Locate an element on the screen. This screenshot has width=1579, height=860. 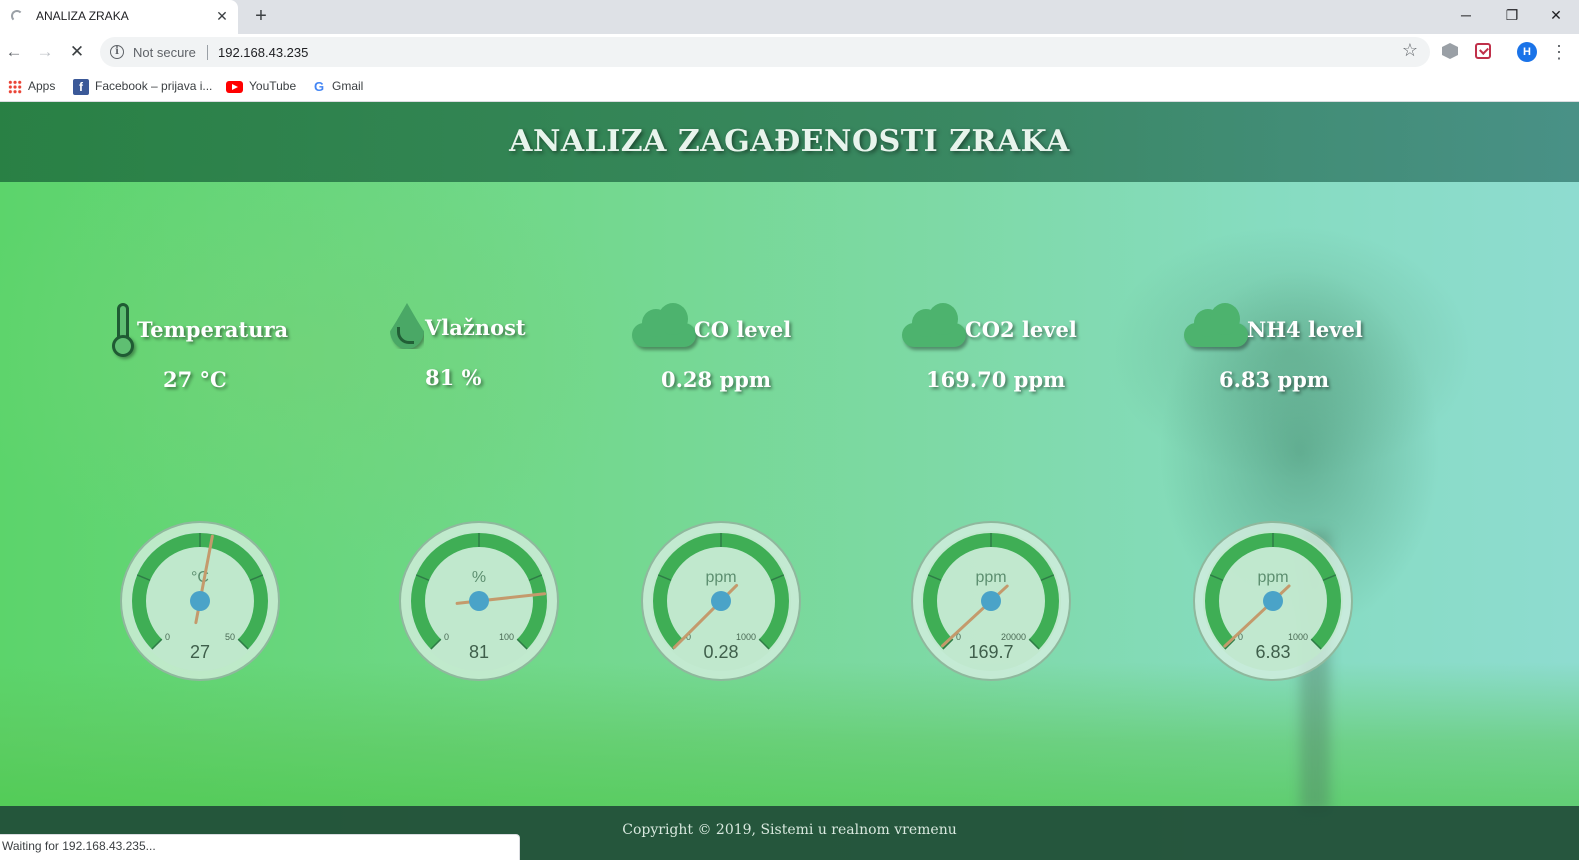
apps-grid-icon is located at coordinates (15, 86).